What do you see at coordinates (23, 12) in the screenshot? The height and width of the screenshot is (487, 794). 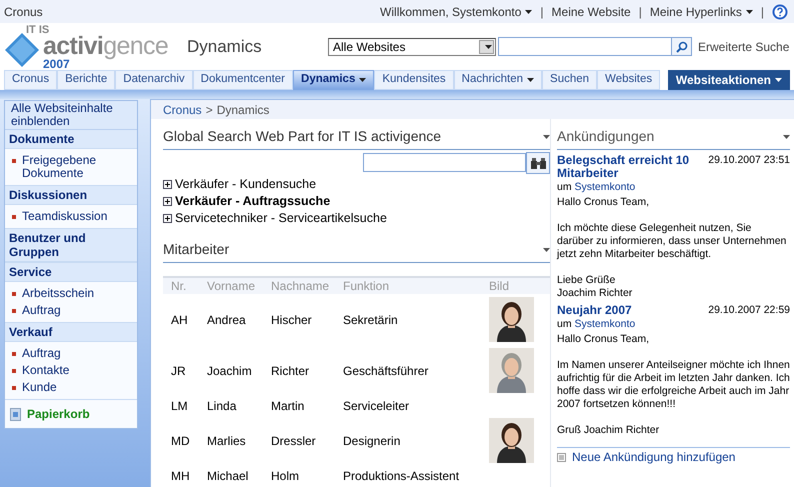 I see `site-name: Cronus` at bounding box center [23, 12].